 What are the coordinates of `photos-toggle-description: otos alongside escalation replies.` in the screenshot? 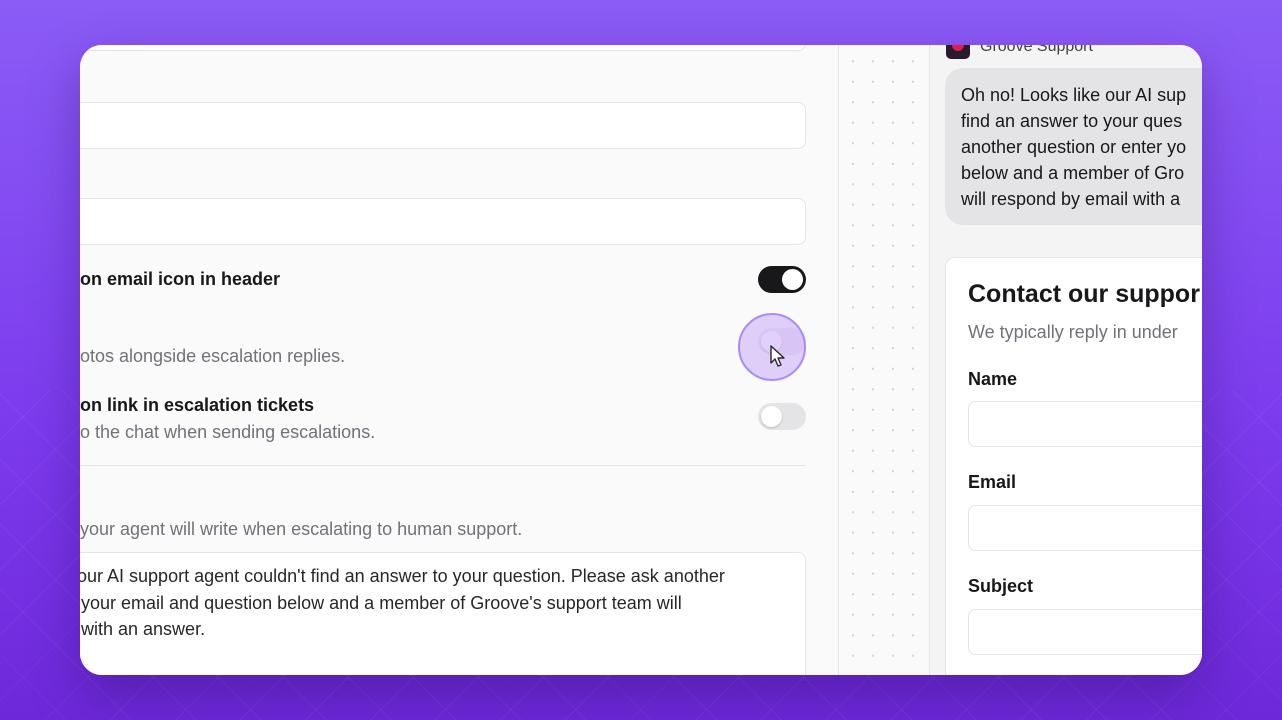 It's located at (213, 356).